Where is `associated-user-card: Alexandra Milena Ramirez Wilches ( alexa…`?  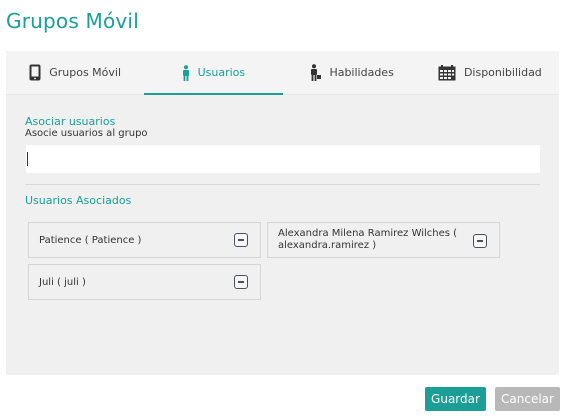
associated-user-card: Alexandra Milena Ramirez Wilches ( alexa… is located at coordinates (383, 240).